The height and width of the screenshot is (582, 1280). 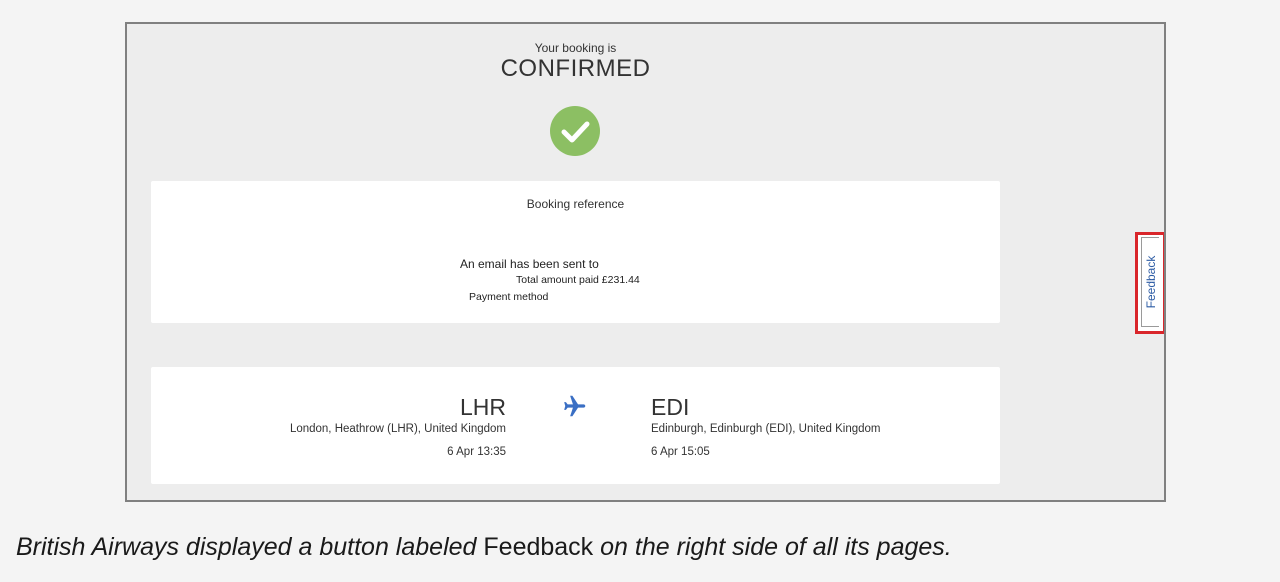 I want to click on booking-status-title: CONFIRMED, so click(x=575, y=68).